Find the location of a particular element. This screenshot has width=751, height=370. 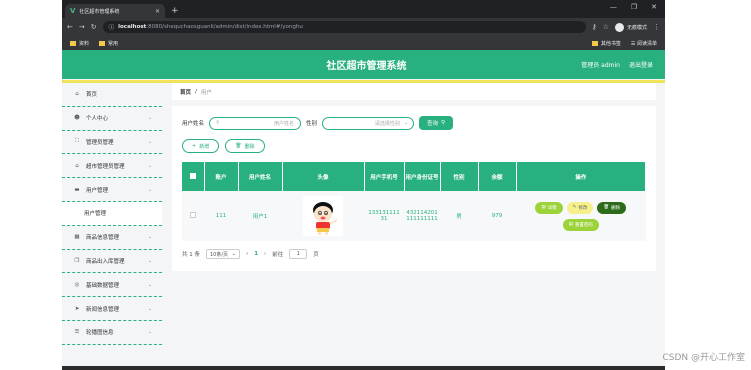

sidebar-item-label: 个人中心 is located at coordinates (97, 119).